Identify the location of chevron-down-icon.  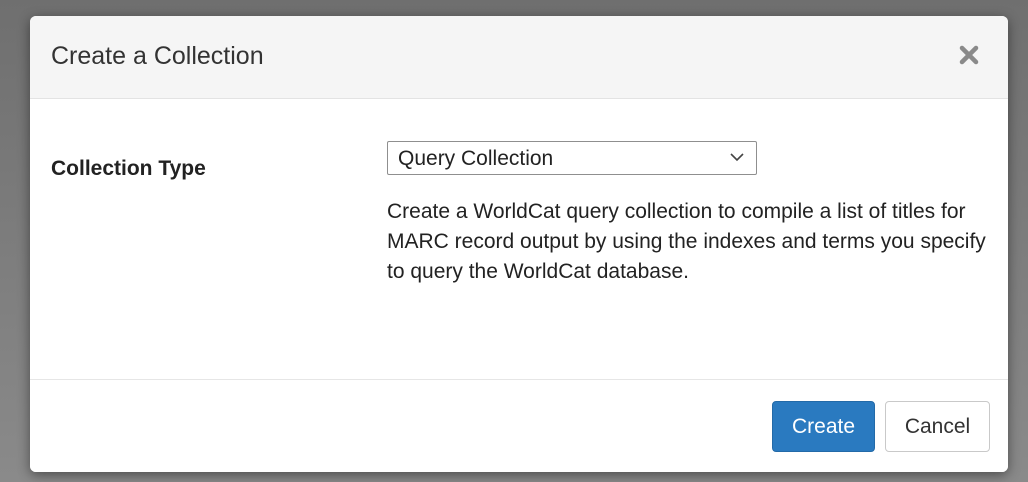
(737, 157).